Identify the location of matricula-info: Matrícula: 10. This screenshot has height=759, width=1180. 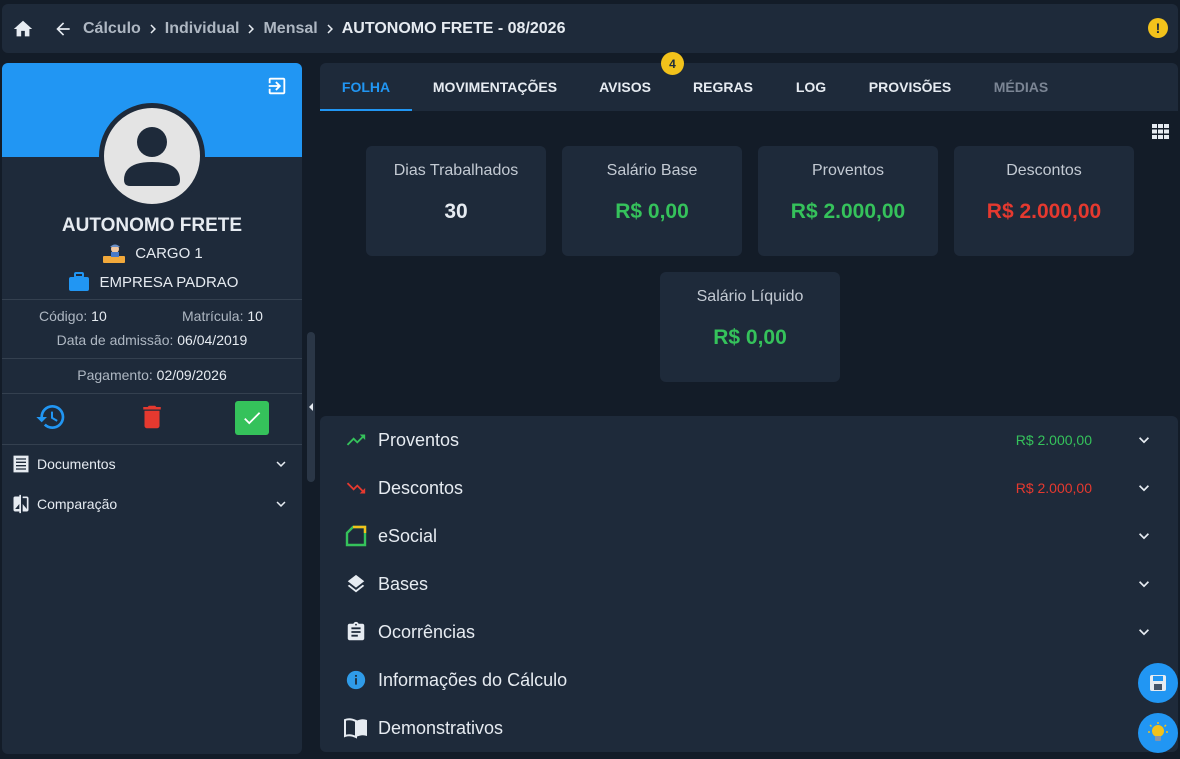
(222, 316).